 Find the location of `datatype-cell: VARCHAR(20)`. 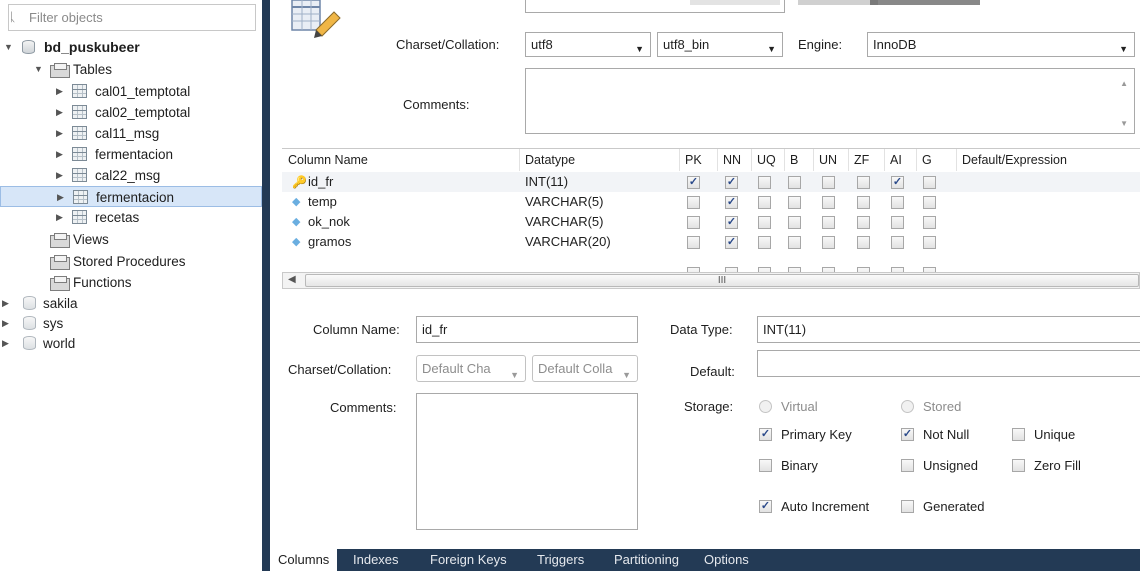

datatype-cell: VARCHAR(20) is located at coordinates (568, 242).